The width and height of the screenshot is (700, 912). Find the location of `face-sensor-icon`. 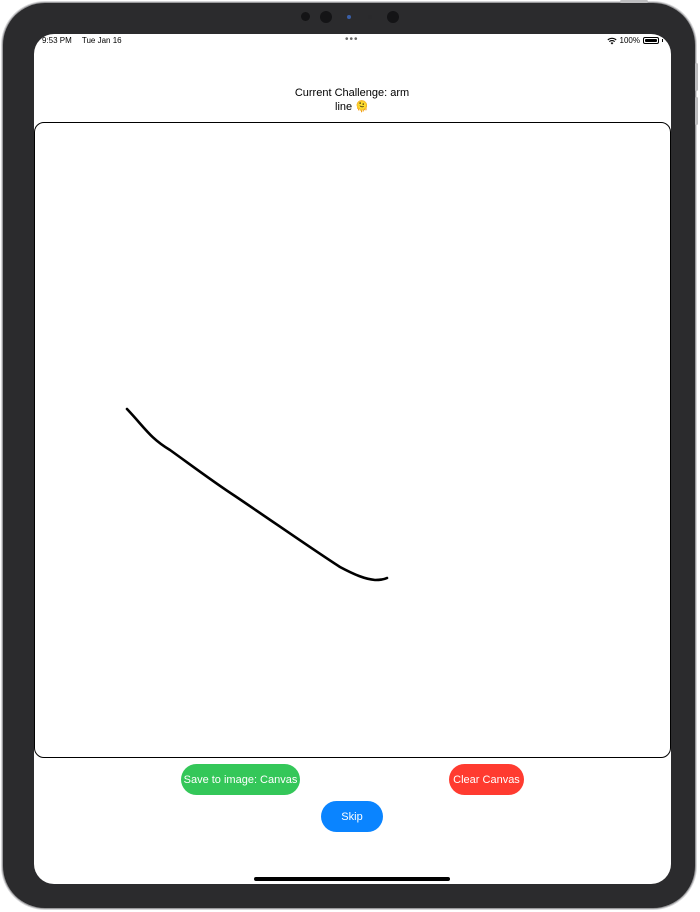

face-sensor-icon is located at coordinates (393, 17).